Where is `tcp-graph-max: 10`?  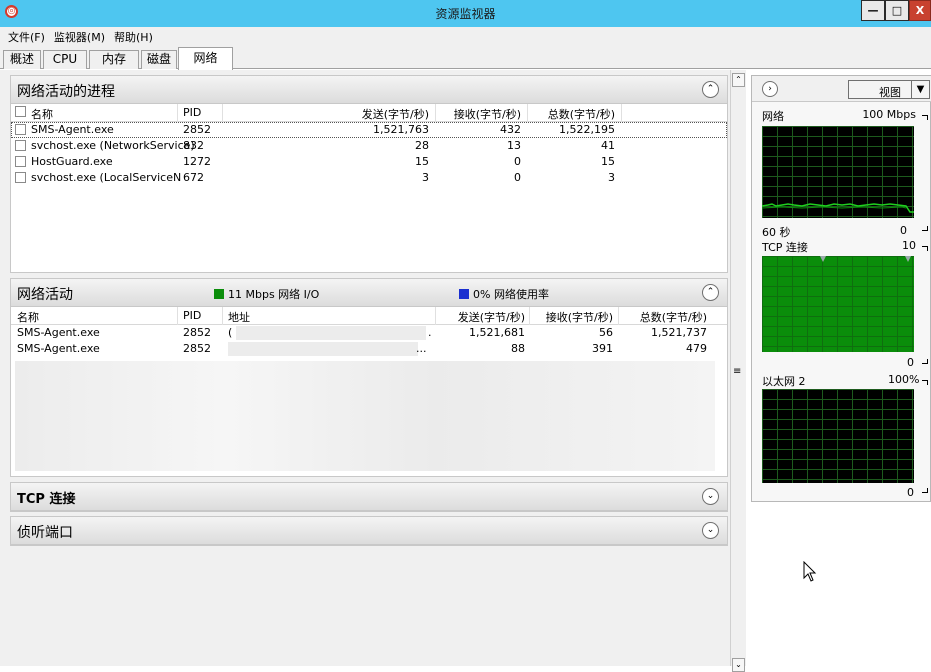
tcp-graph-max: 10 is located at coordinates (909, 245).